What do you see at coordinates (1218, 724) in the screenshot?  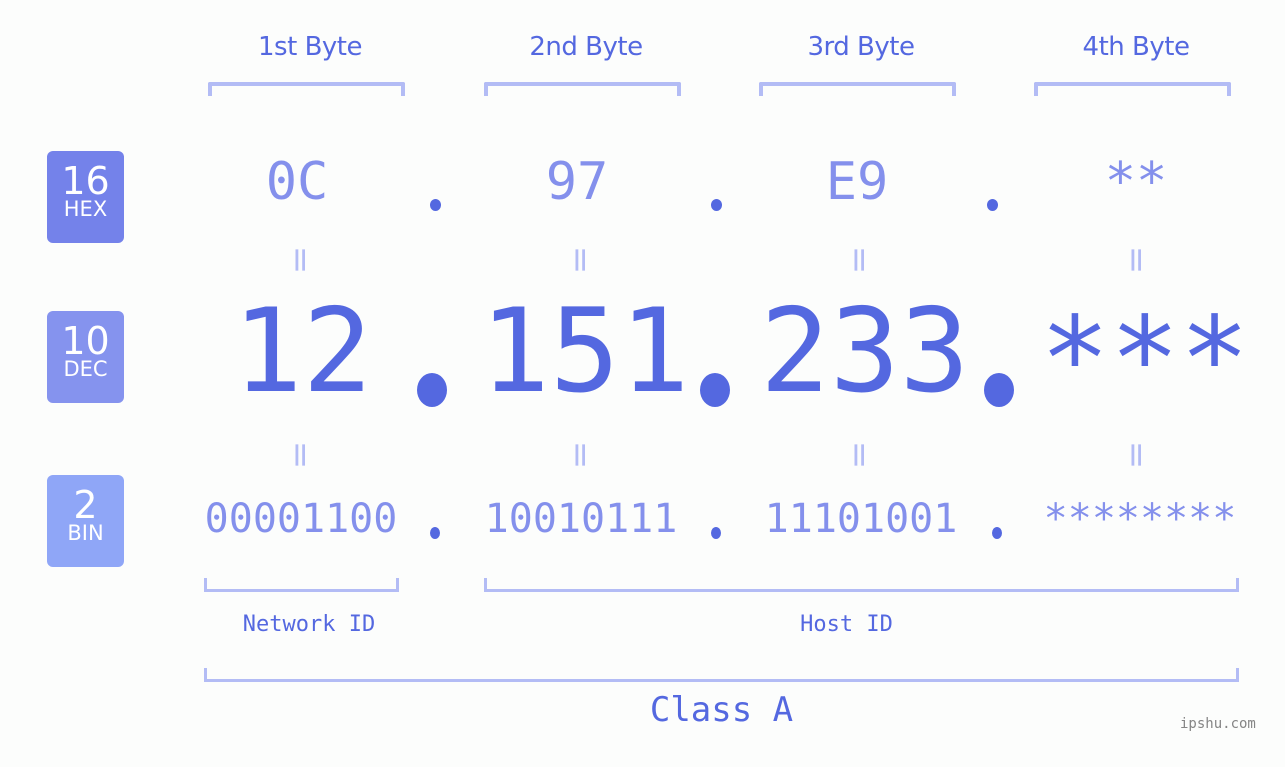 I see `watermark: ipshu.com` at bounding box center [1218, 724].